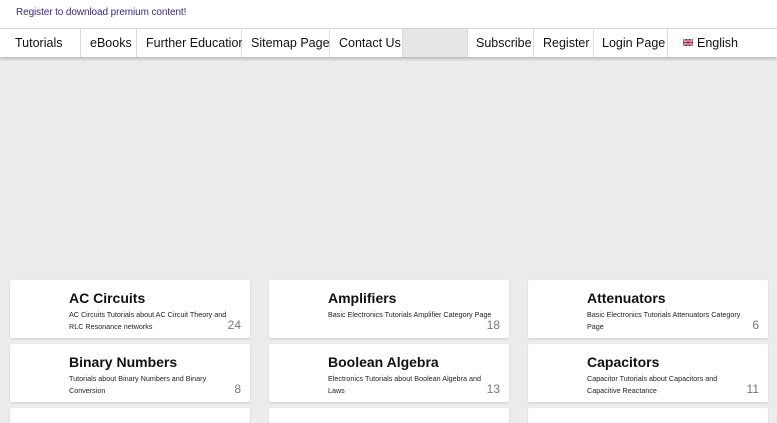 Image resolution: width=777 pixels, height=423 pixels. I want to click on nav-tutorials: Tutorials, so click(40, 43).